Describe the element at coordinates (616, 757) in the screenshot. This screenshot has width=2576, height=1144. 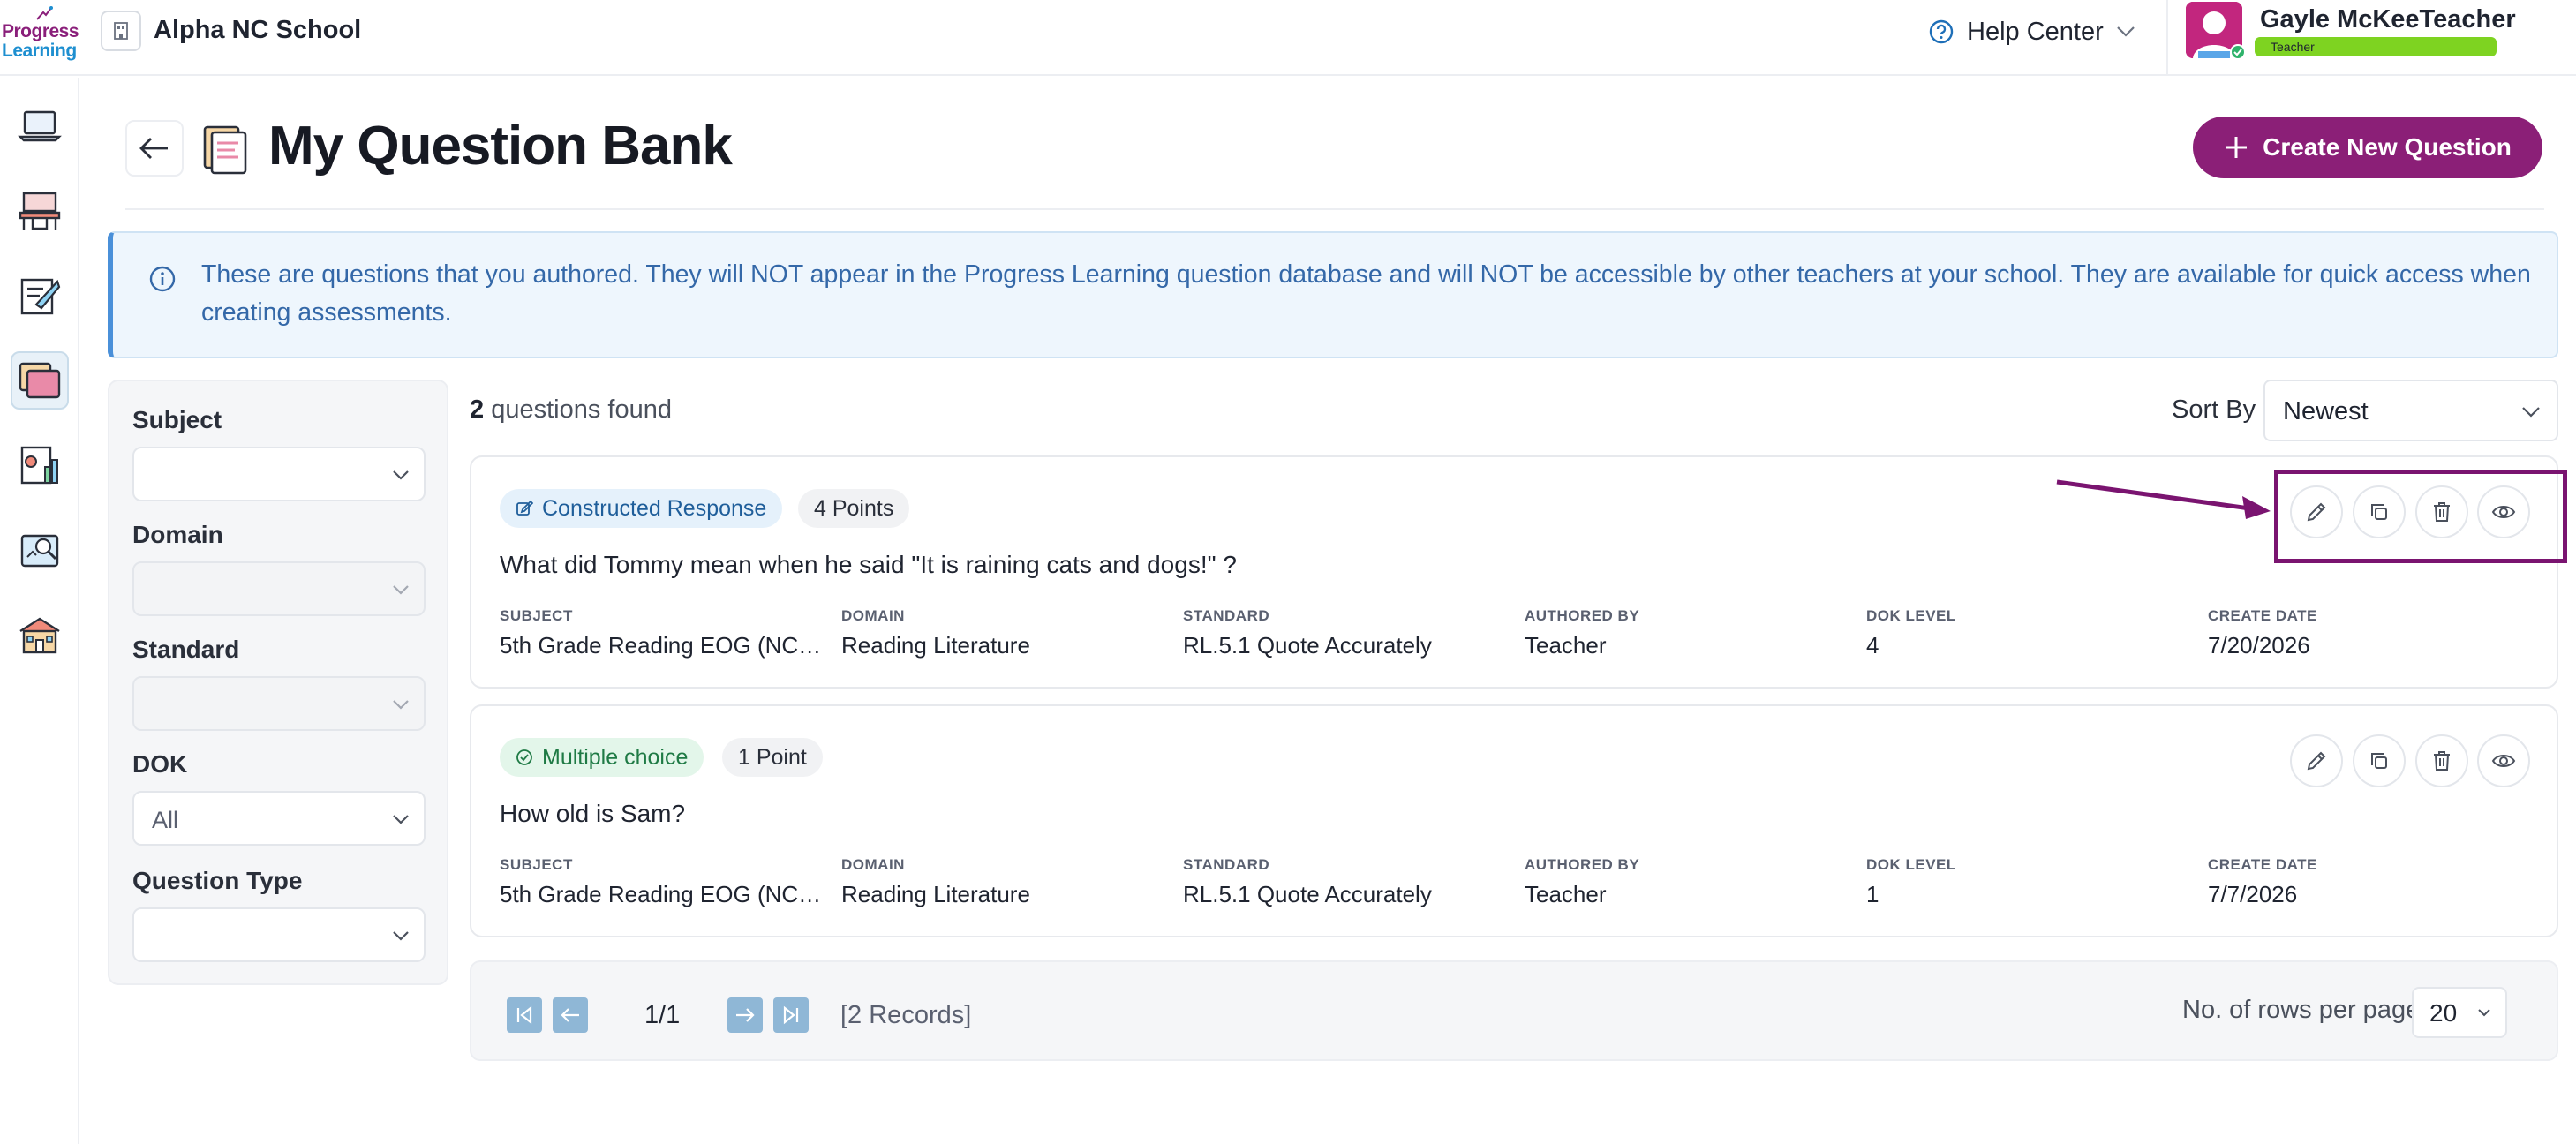
I see `question-type-label: Multiple choice` at that location.